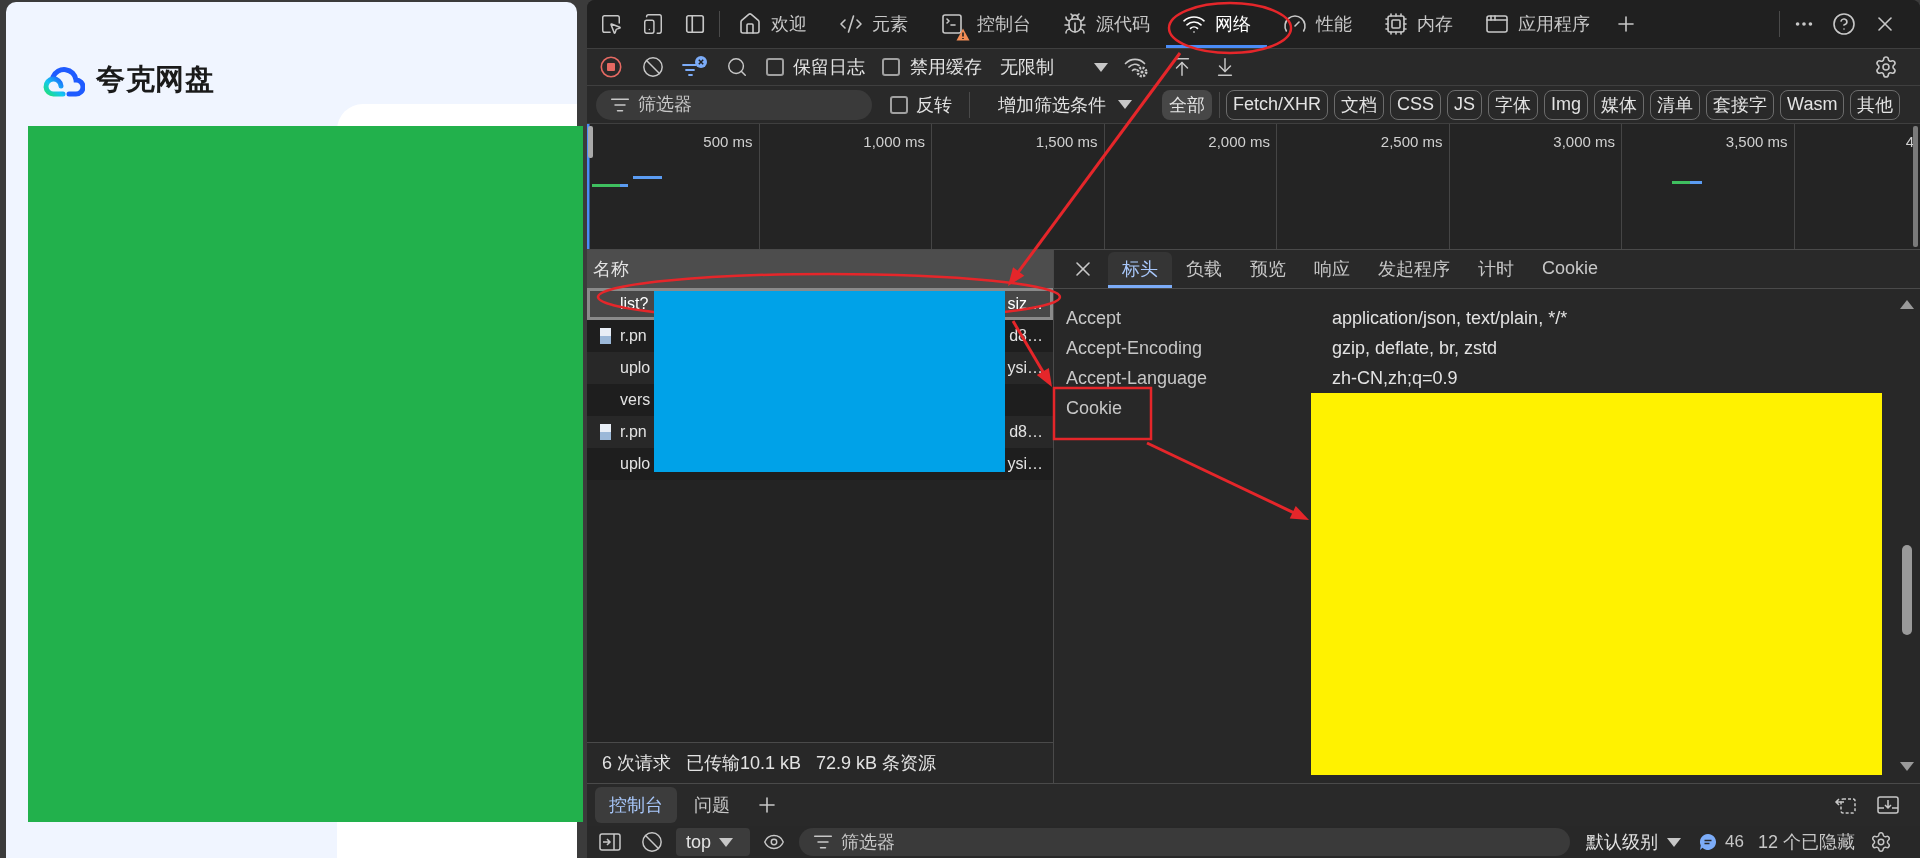 The image size is (1920, 858). I want to click on timeline-bar, so click(647, 177).